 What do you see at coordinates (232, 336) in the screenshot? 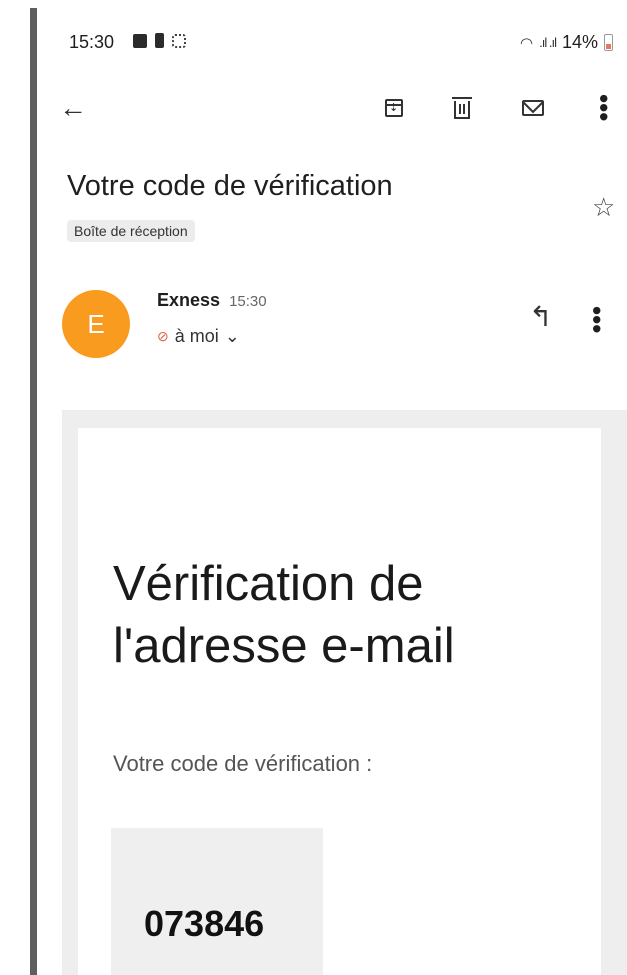
I see `chevron-down-icon: ⌄` at bounding box center [232, 336].